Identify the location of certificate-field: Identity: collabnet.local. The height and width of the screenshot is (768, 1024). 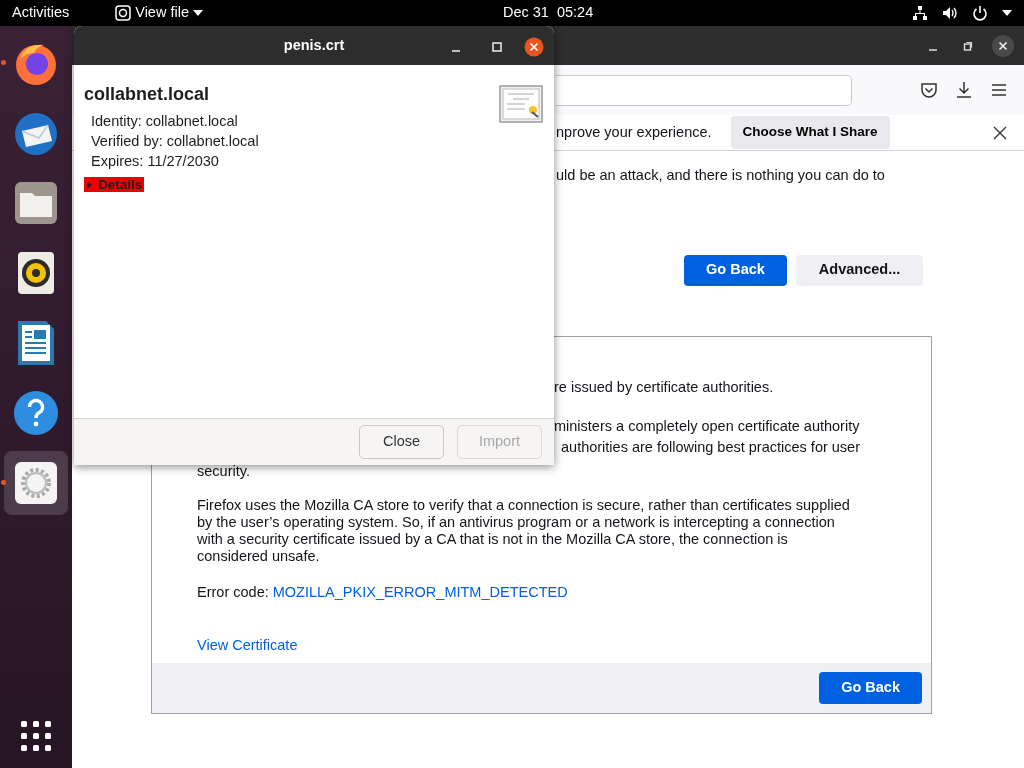
(291, 121).